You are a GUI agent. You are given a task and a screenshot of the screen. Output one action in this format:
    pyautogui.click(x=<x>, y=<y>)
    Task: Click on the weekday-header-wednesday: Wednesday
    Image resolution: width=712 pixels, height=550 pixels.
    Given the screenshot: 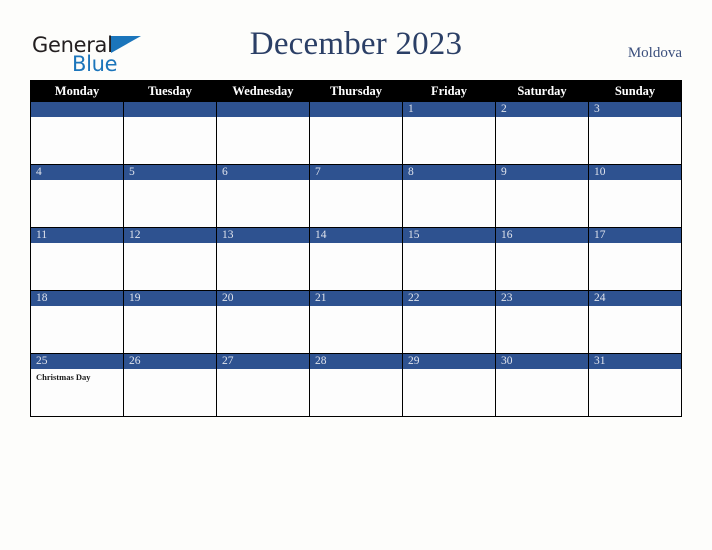 What is the action you would take?
    pyautogui.click(x=263, y=91)
    